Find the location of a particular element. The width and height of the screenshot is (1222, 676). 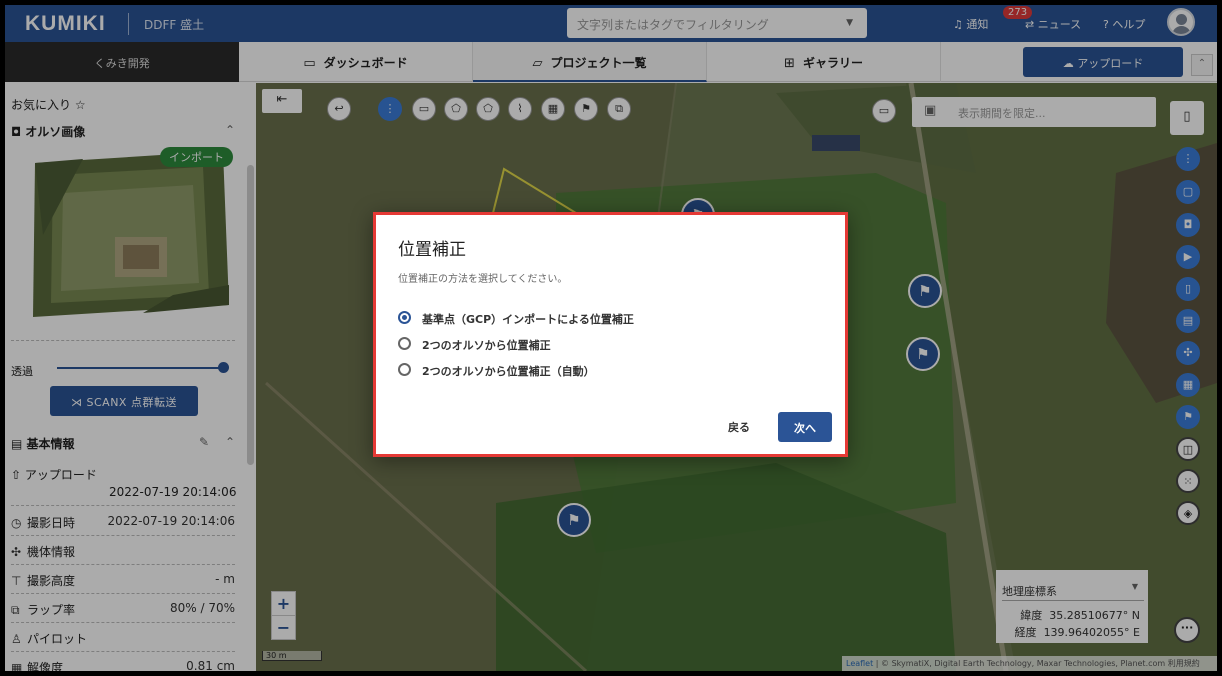

back-button: 戻る is located at coordinates (739, 427).